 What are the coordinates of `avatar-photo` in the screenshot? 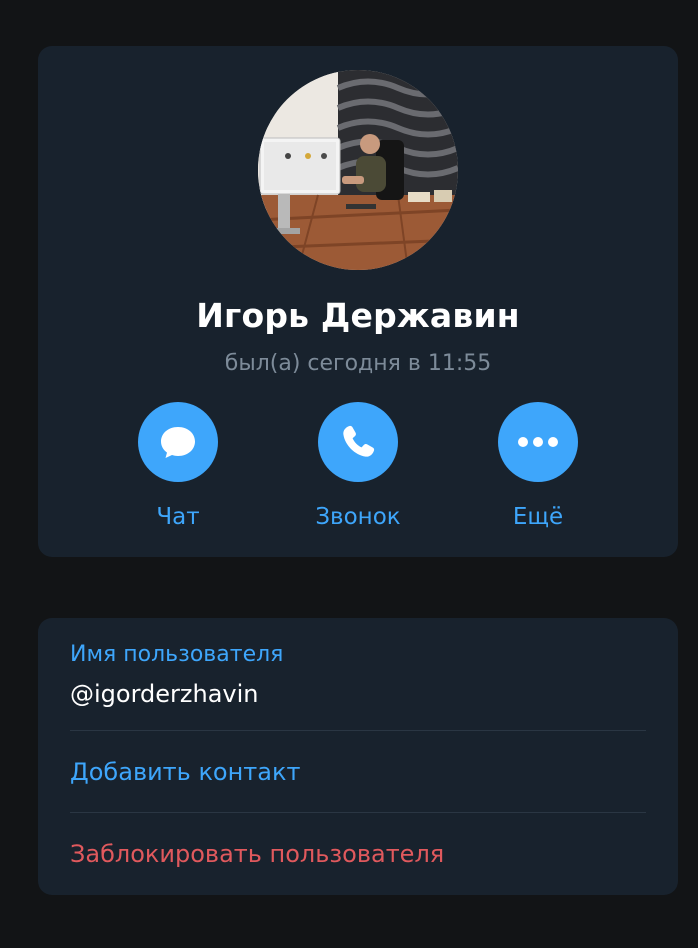 It's located at (358, 170).